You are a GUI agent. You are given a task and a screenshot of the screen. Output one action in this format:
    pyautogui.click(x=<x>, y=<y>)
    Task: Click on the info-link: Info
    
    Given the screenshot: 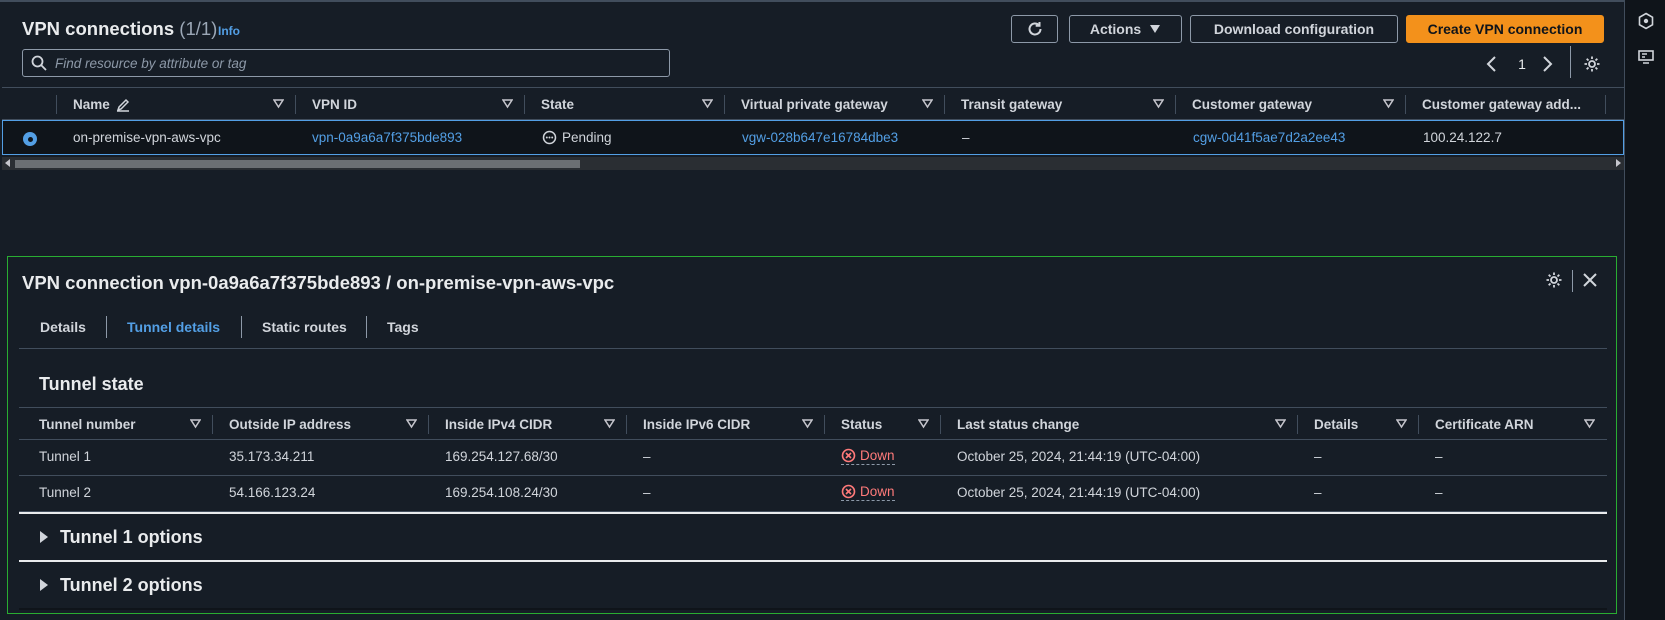 What is the action you would take?
    pyautogui.click(x=229, y=31)
    